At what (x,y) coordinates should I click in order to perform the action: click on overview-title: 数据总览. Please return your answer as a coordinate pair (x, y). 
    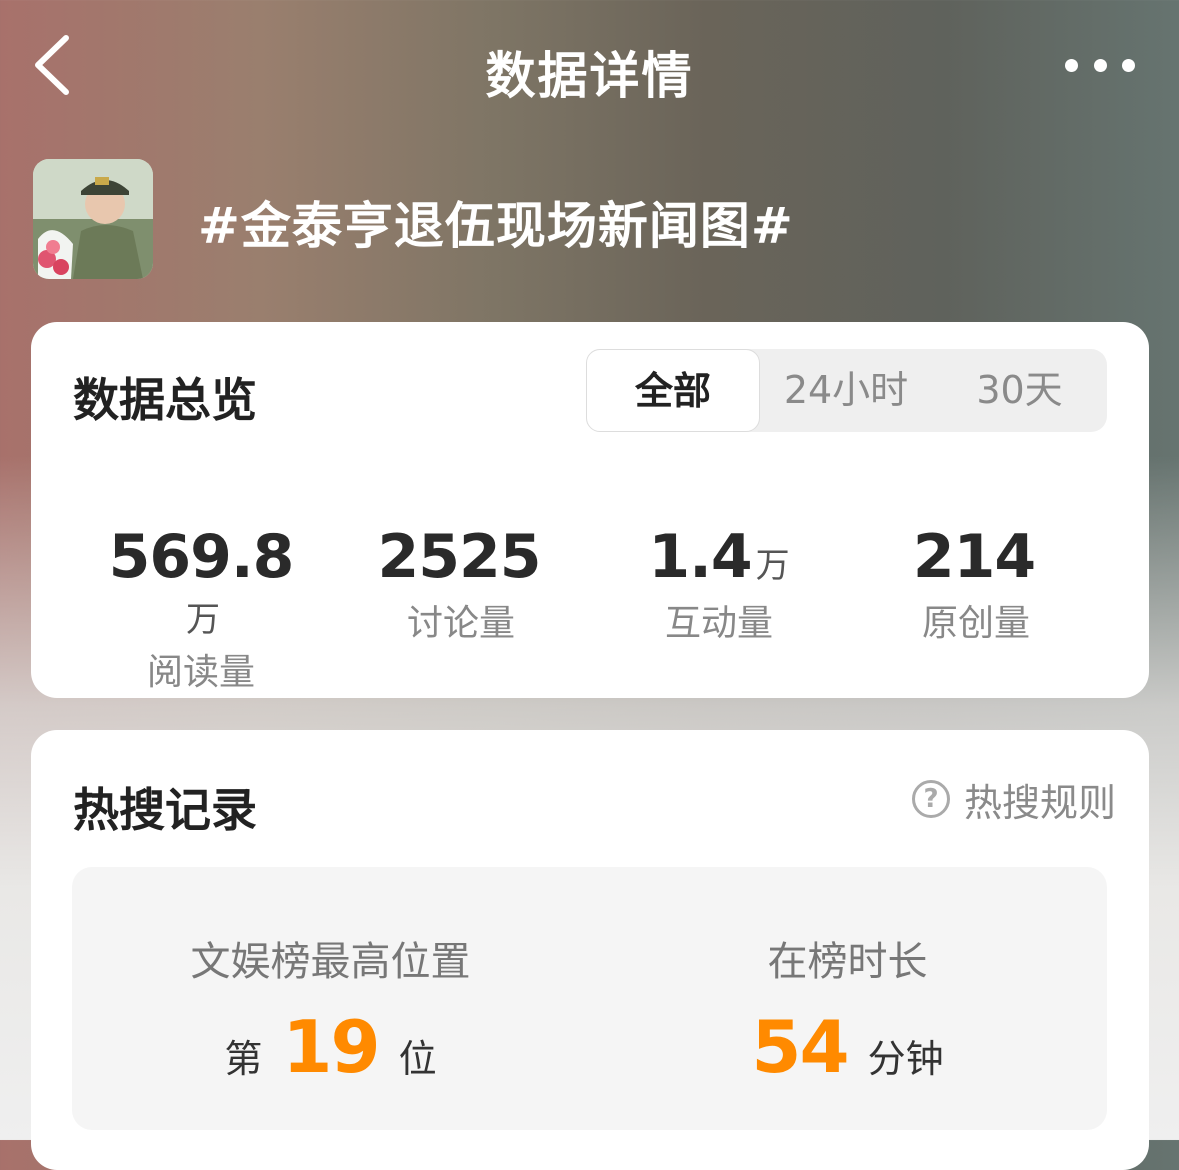
    Looking at the image, I should click on (165, 400).